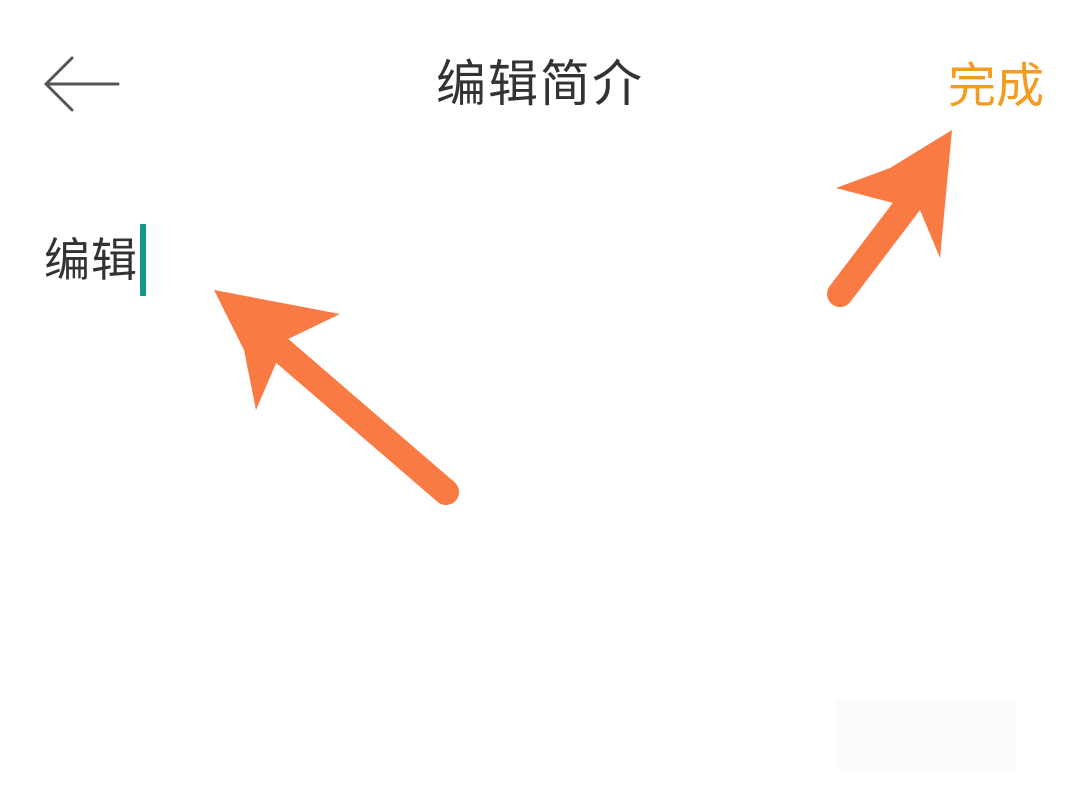 Image resolution: width=1080 pixels, height=810 pixels. What do you see at coordinates (143, 260) in the screenshot?
I see `text-cursor` at bounding box center [143, 260].